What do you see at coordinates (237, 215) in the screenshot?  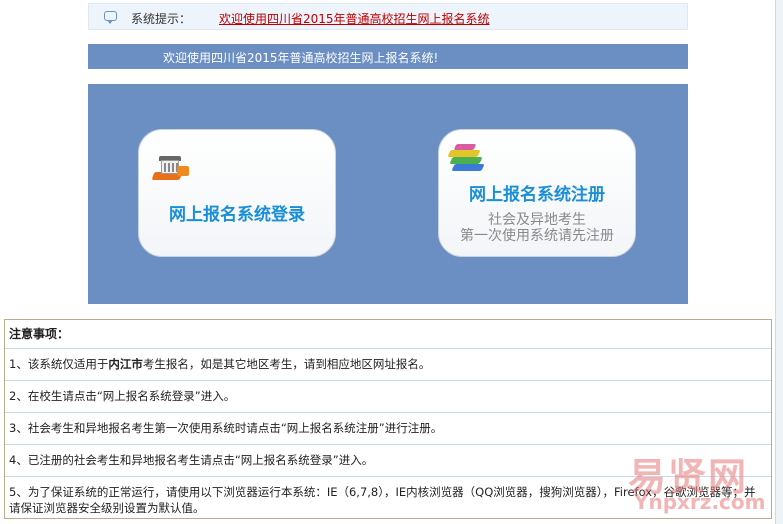 I see `login-card-title: 网上报名系统登录` at bounding box center [237, 215].